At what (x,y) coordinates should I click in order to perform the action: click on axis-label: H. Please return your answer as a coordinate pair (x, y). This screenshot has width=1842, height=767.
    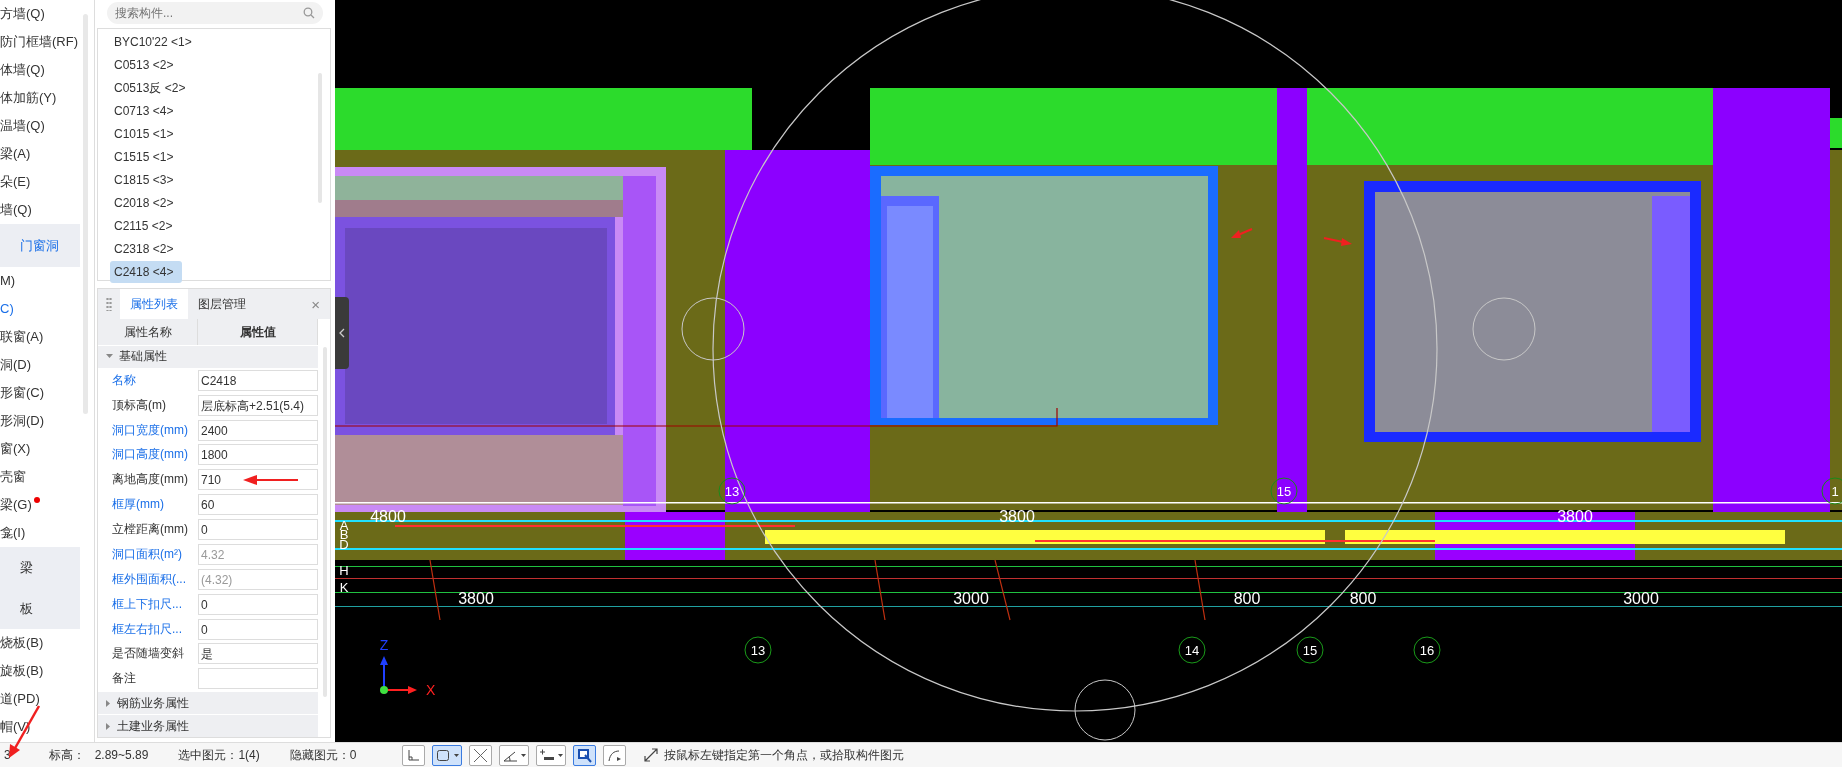
    Looking at the image, I should click on (344, 570).